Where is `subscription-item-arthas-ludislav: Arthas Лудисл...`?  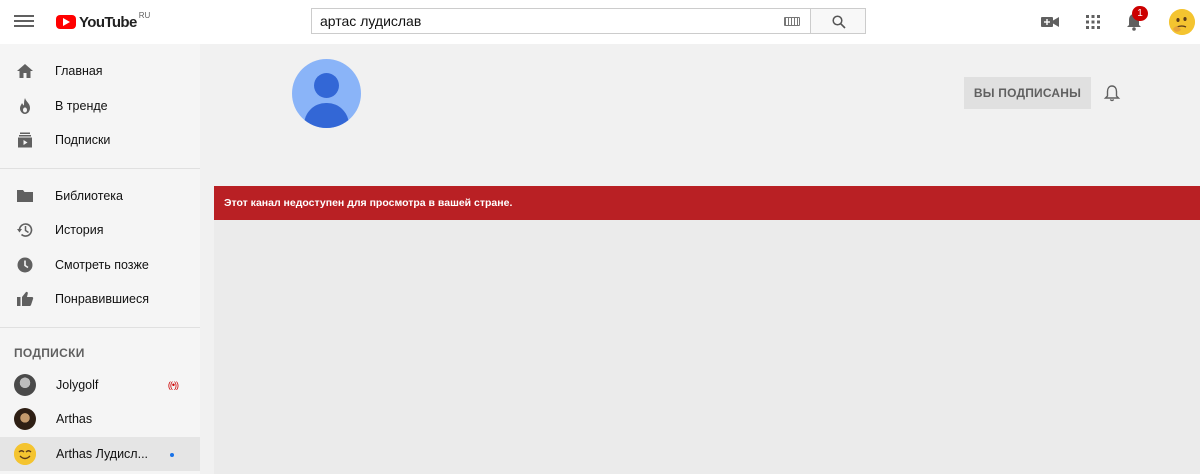 subscription-item-arthas-ludislav: Arthas Лудисл... is located at coordinates (100, 453).